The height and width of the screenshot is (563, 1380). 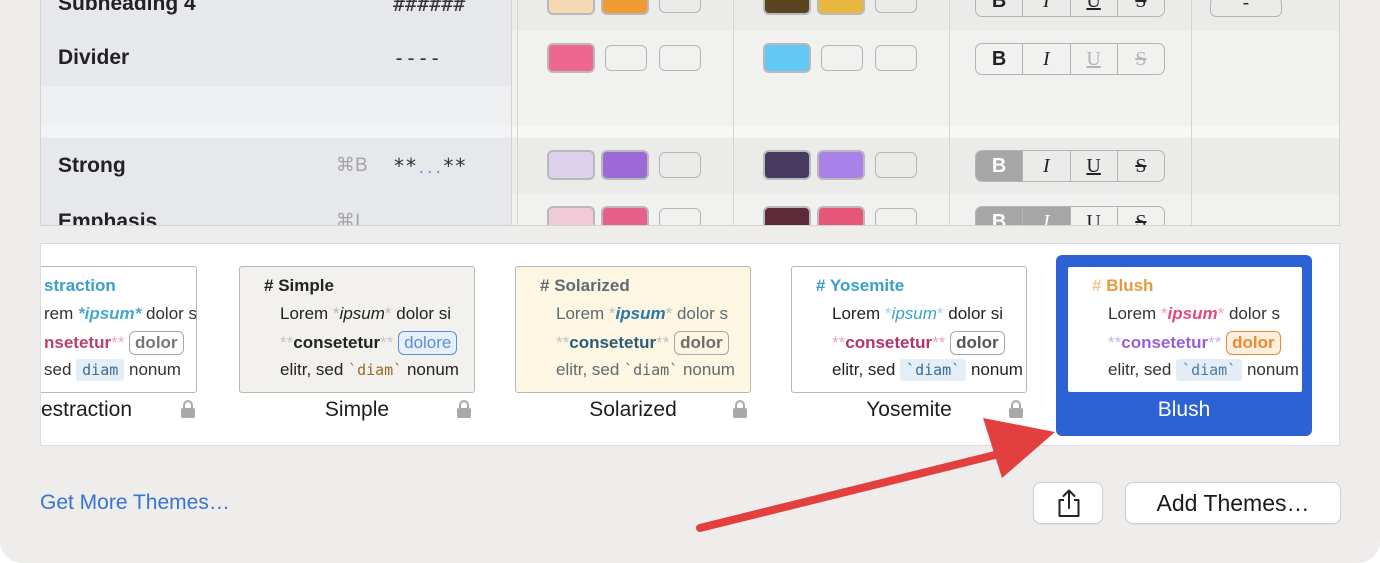 What do you see at coordinates (127, 7) in the screenshot?
I see `style-name: Subheading 4` at bounding box center [127, 7].